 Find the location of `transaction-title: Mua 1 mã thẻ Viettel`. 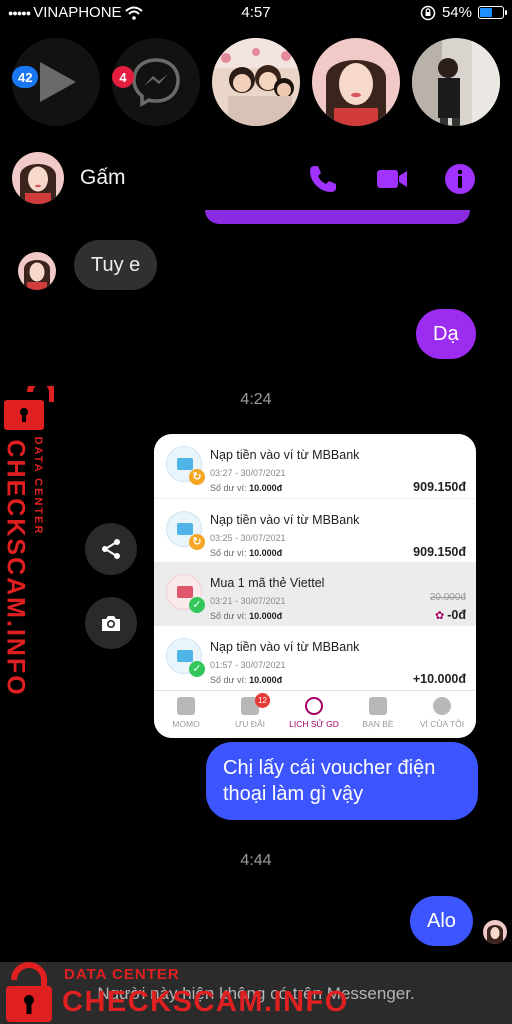

transaction-title: Mua 1 mã thẻ Viettel is located at coordinates (267, 583).